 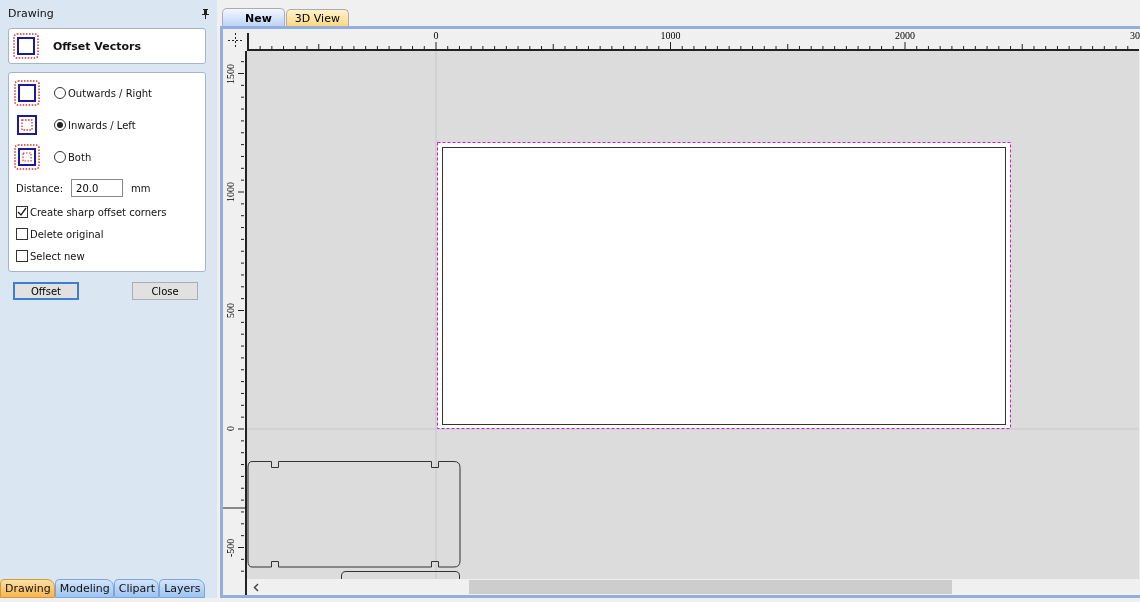 I want to click on panel-tab: Modeling, so click(x=84, y=588).